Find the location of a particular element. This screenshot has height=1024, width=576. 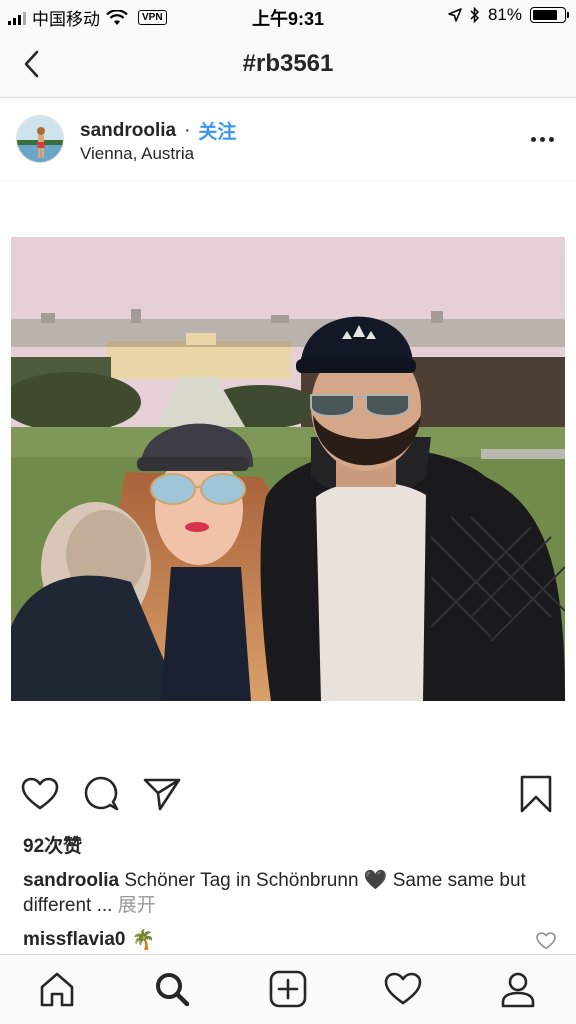

tab-activity is located at coordinates (403, 989).